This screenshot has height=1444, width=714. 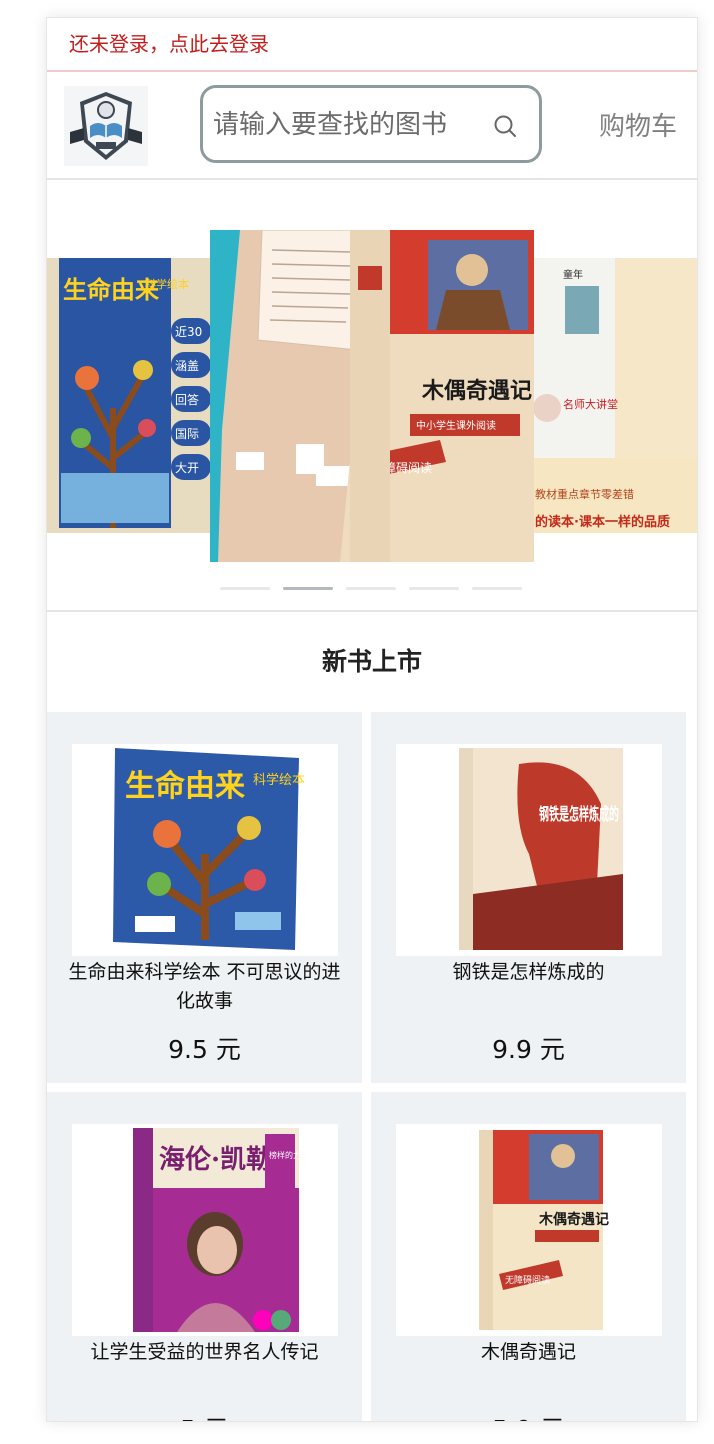 What do you see at coordinates (579, 814) in the screenshot?
I see `book-cover-title: 钢铁是怎样炼成的` at bounding box center [579, 814].